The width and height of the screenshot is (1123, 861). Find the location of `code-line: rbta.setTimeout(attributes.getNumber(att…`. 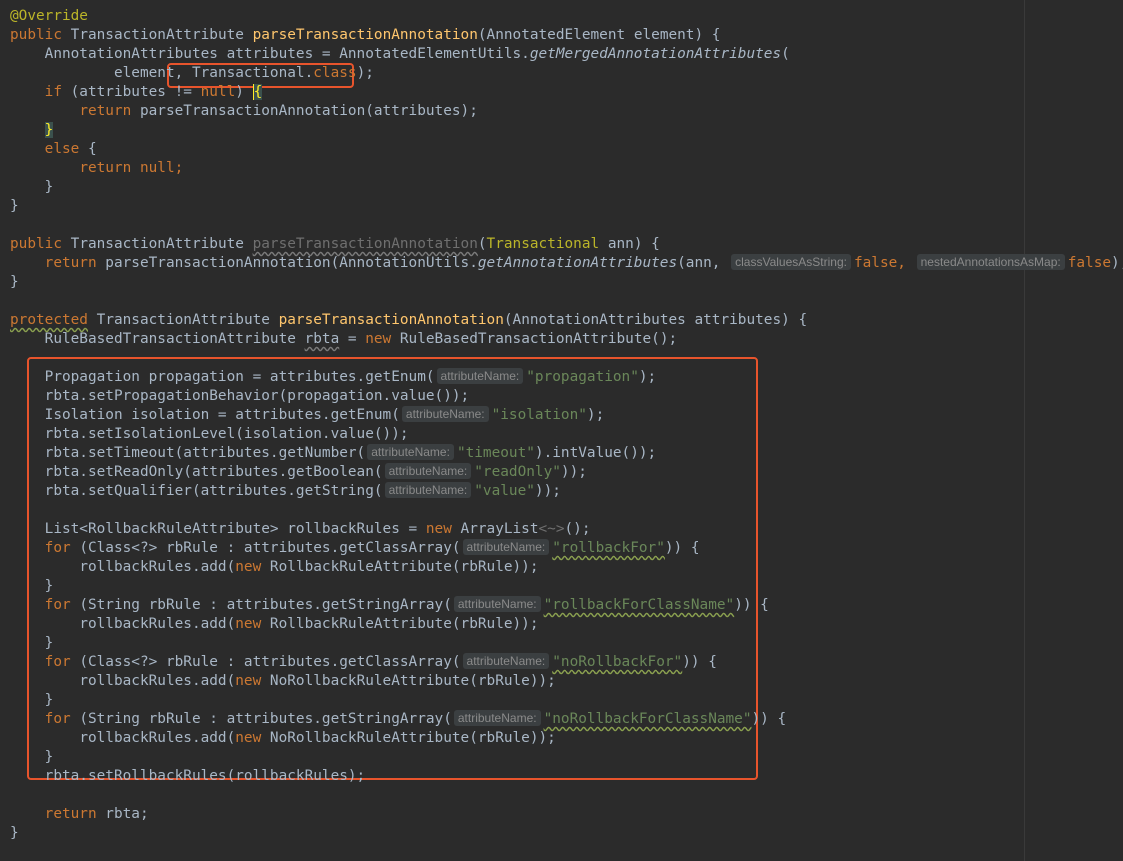

code-line: rbta.setTimeout(attributes.getNumber(att… is located at coordinates (350, 452).